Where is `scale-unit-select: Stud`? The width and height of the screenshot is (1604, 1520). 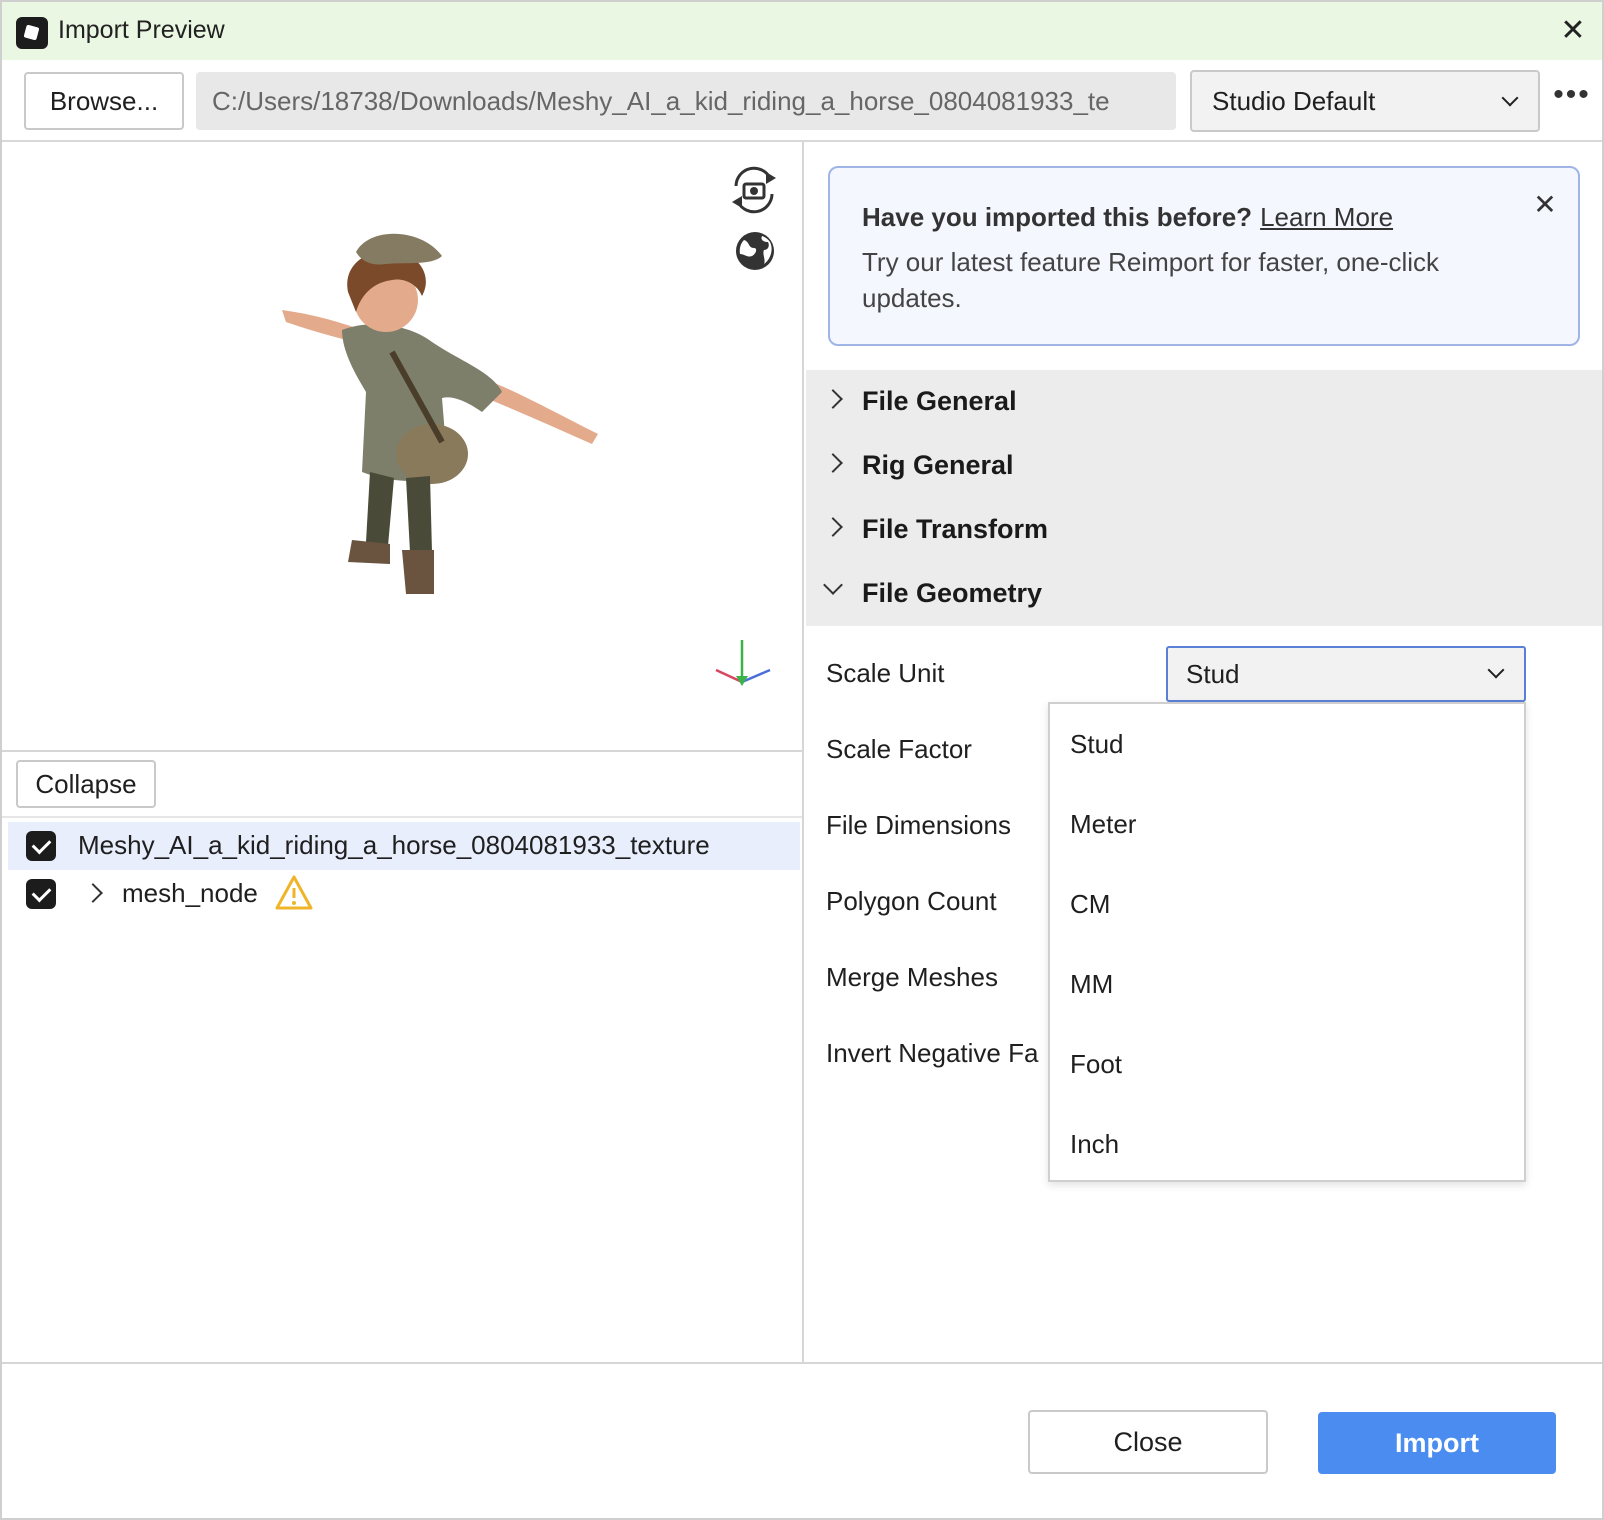 scale-unit-select: Stud is located at coordinates (1346, 674).